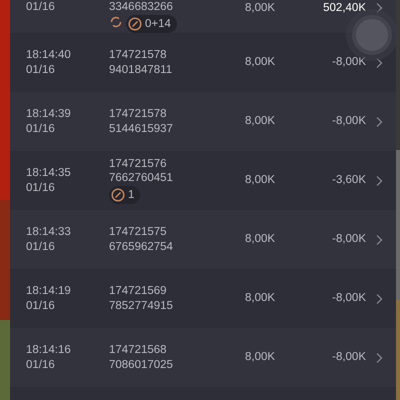  What do you see at coordinates (49, 350) in the screenshot?
I see `row-time: 18:14:16` at bounding box center [49, 350].